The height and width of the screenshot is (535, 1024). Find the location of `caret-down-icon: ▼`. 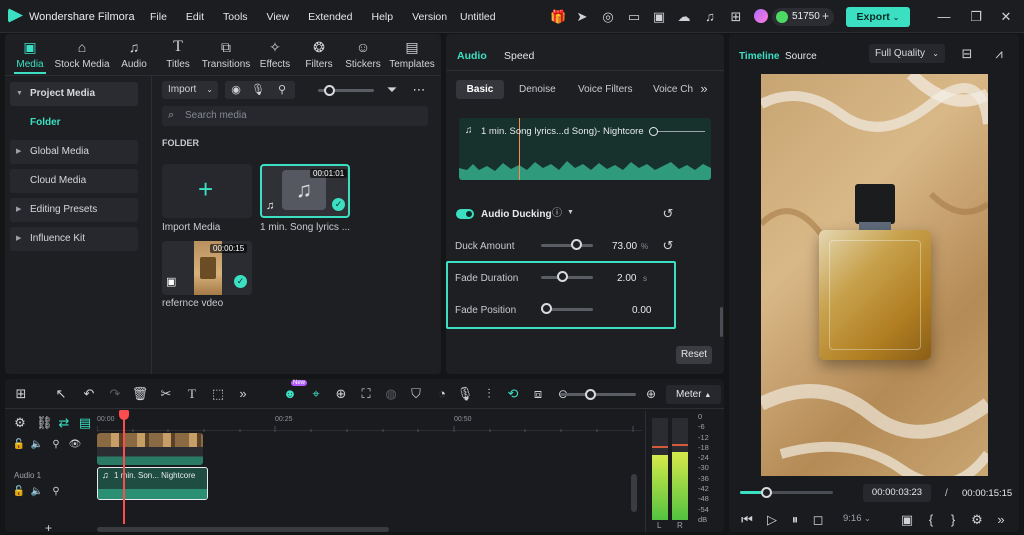

caret-down-icon: ▼ is located at coordinates (570, 212).